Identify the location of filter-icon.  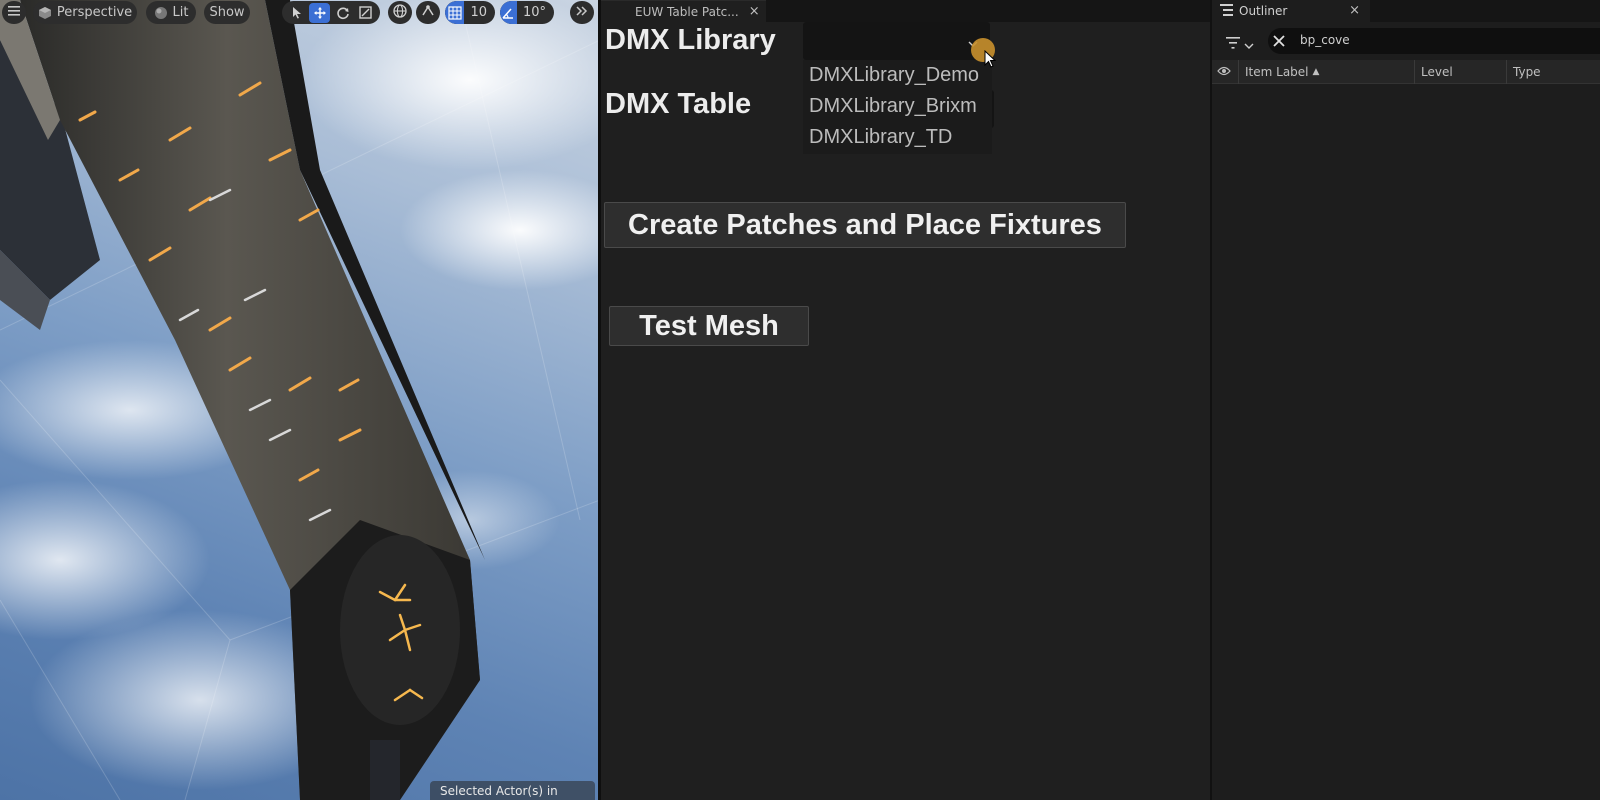
(1233, 43).